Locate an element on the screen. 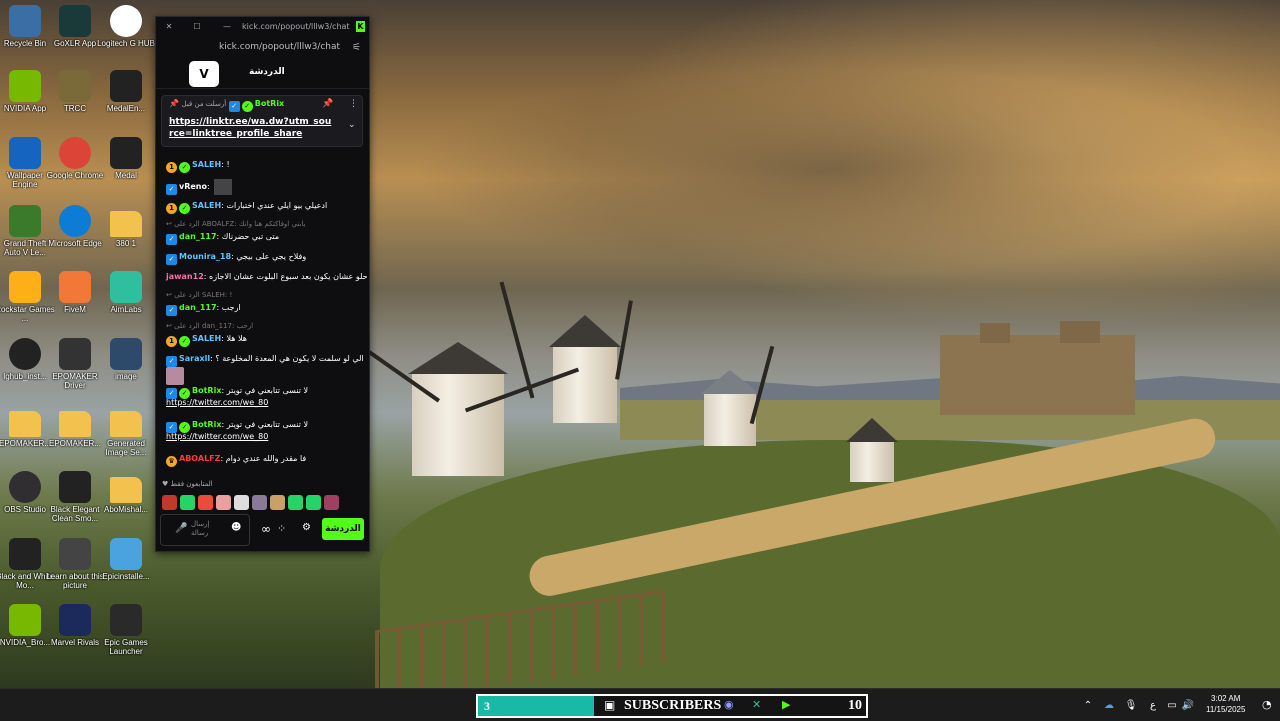  chat-message: ✓ vReno: is located at coordinates (199, 187).